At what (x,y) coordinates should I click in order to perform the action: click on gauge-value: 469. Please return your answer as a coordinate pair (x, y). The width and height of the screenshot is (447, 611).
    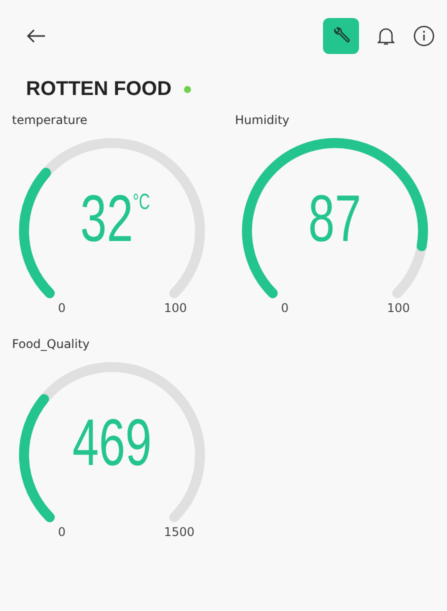
    Looking at the image, I should click on (112, 442).